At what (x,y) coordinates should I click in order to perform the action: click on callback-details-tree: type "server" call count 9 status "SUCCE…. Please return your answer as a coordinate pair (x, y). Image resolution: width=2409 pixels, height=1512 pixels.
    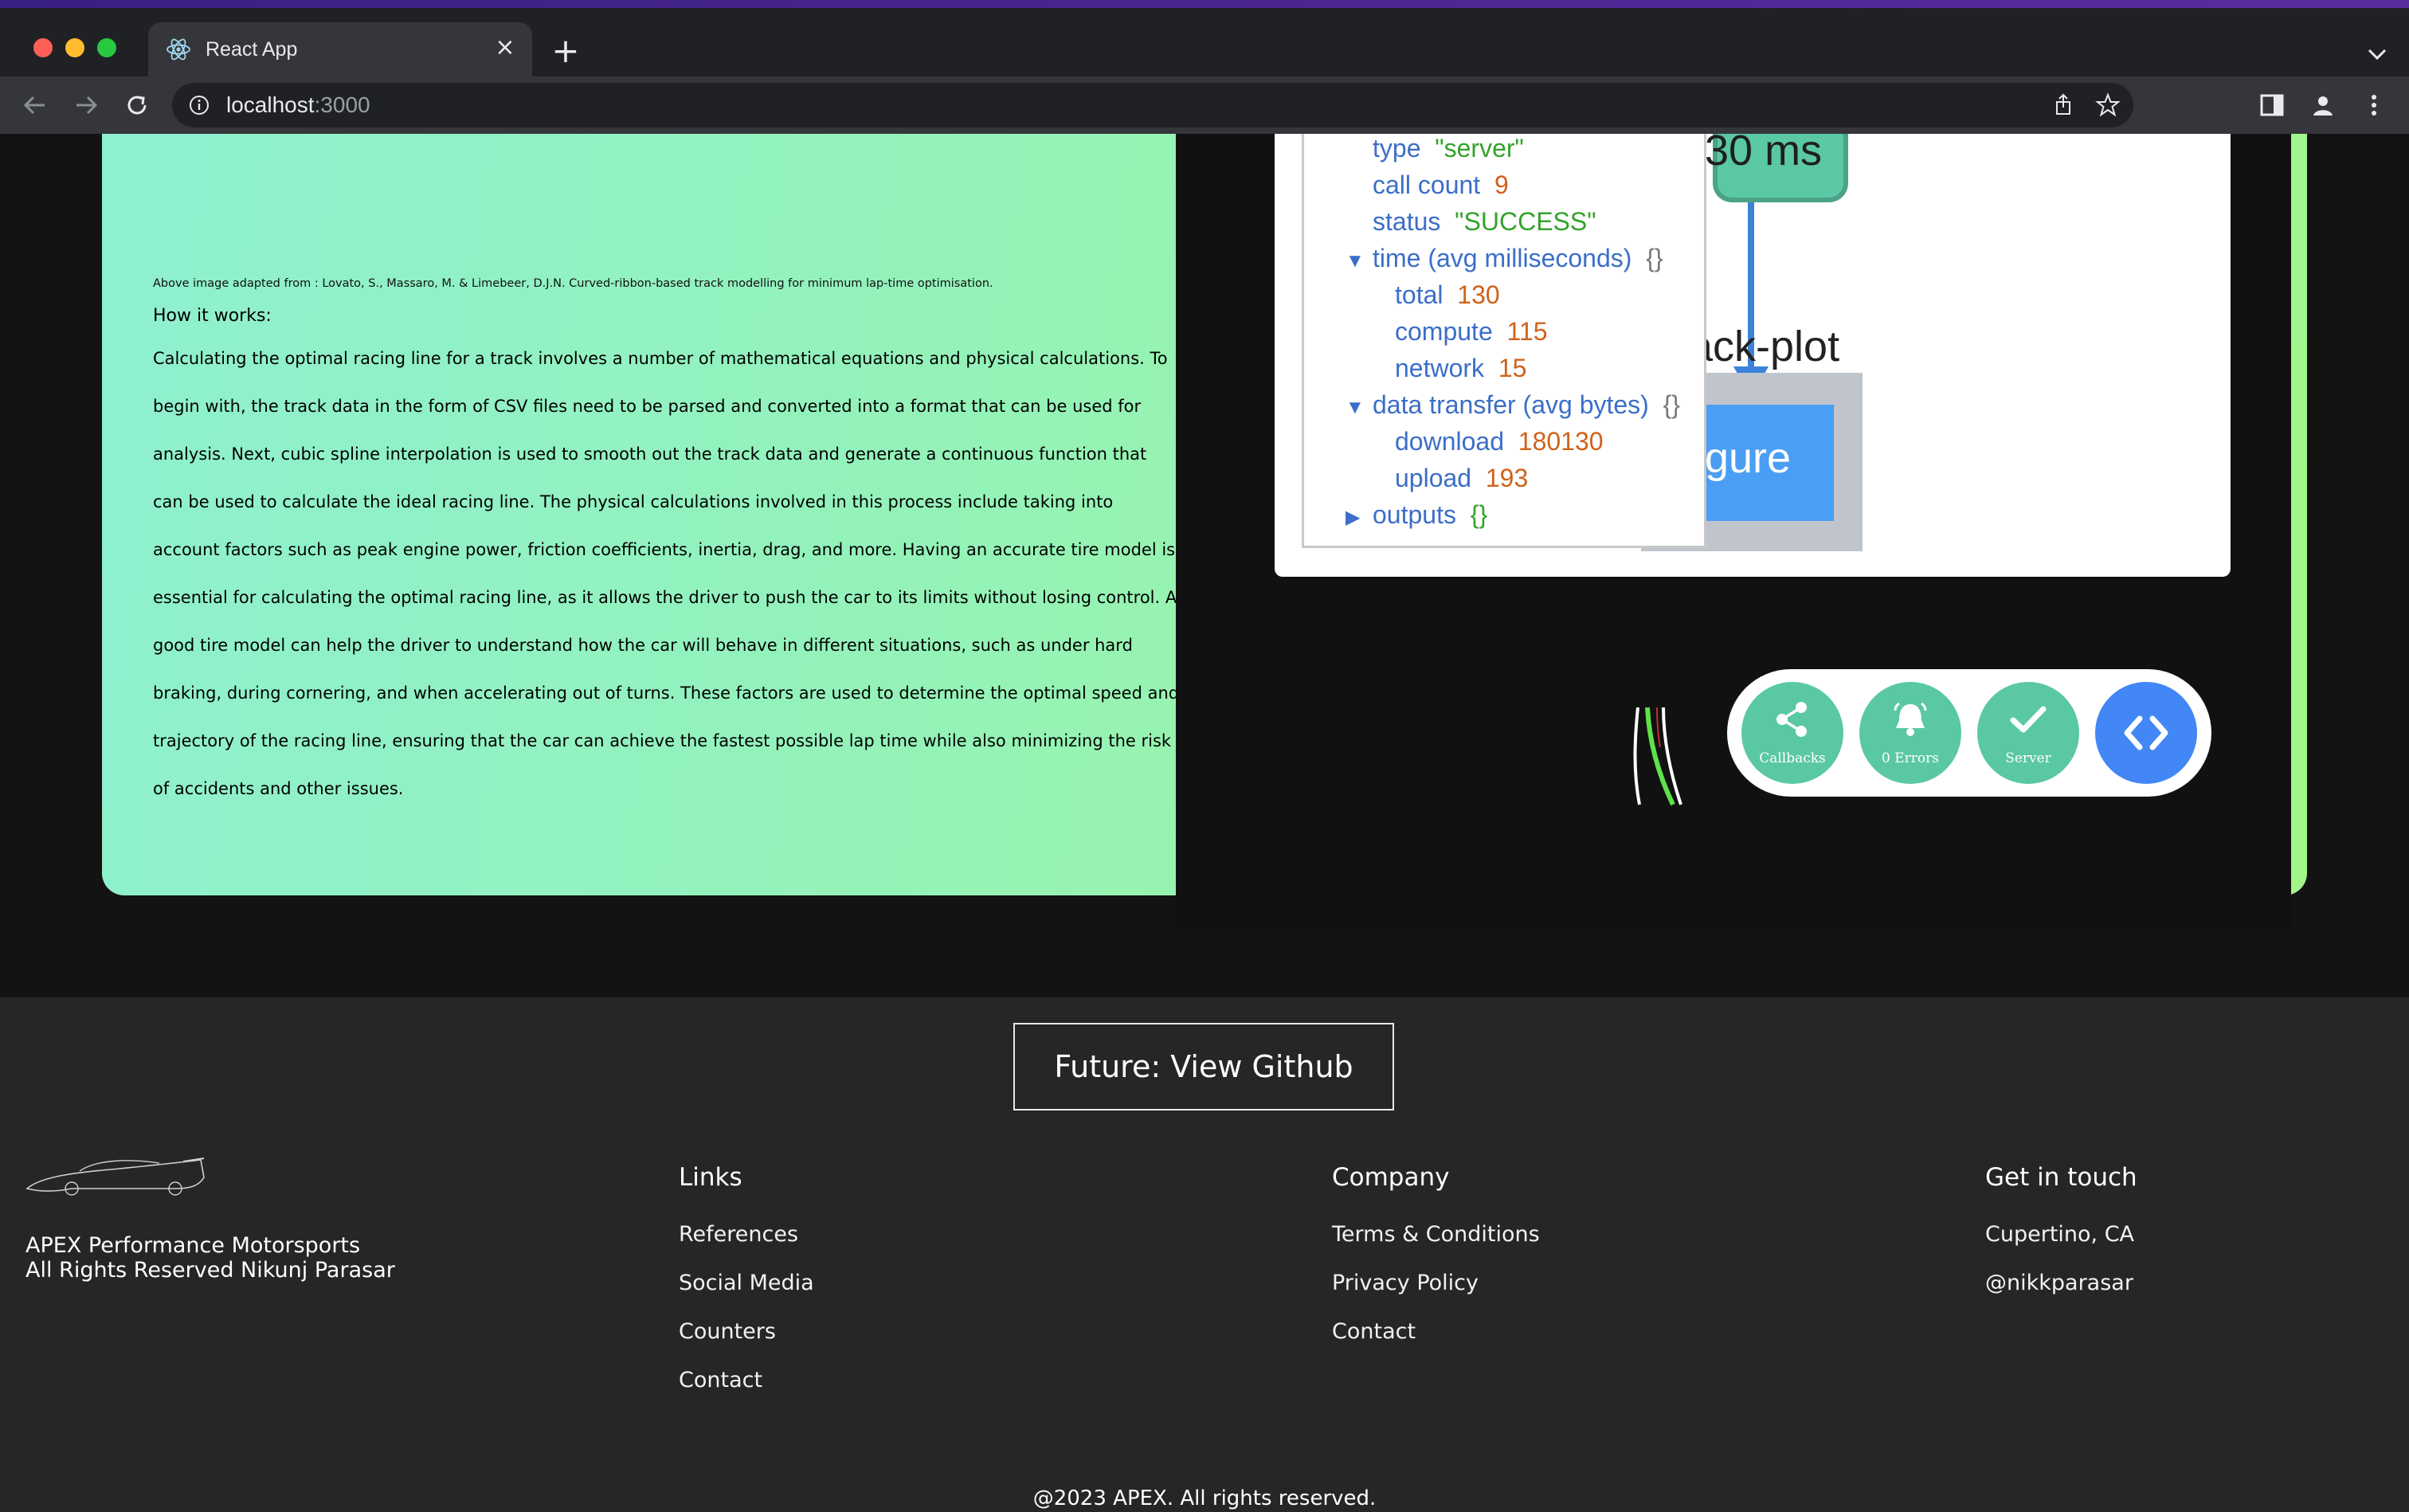
    Looking at the image, I should click on (1504, 341).